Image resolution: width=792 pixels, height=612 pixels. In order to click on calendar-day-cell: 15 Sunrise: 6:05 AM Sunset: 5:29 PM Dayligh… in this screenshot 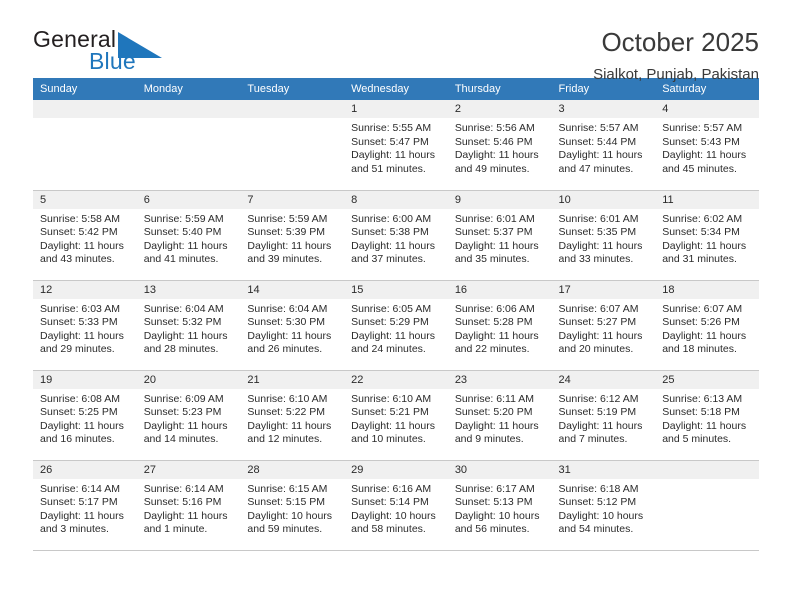, I will do `click(396, 325)`.